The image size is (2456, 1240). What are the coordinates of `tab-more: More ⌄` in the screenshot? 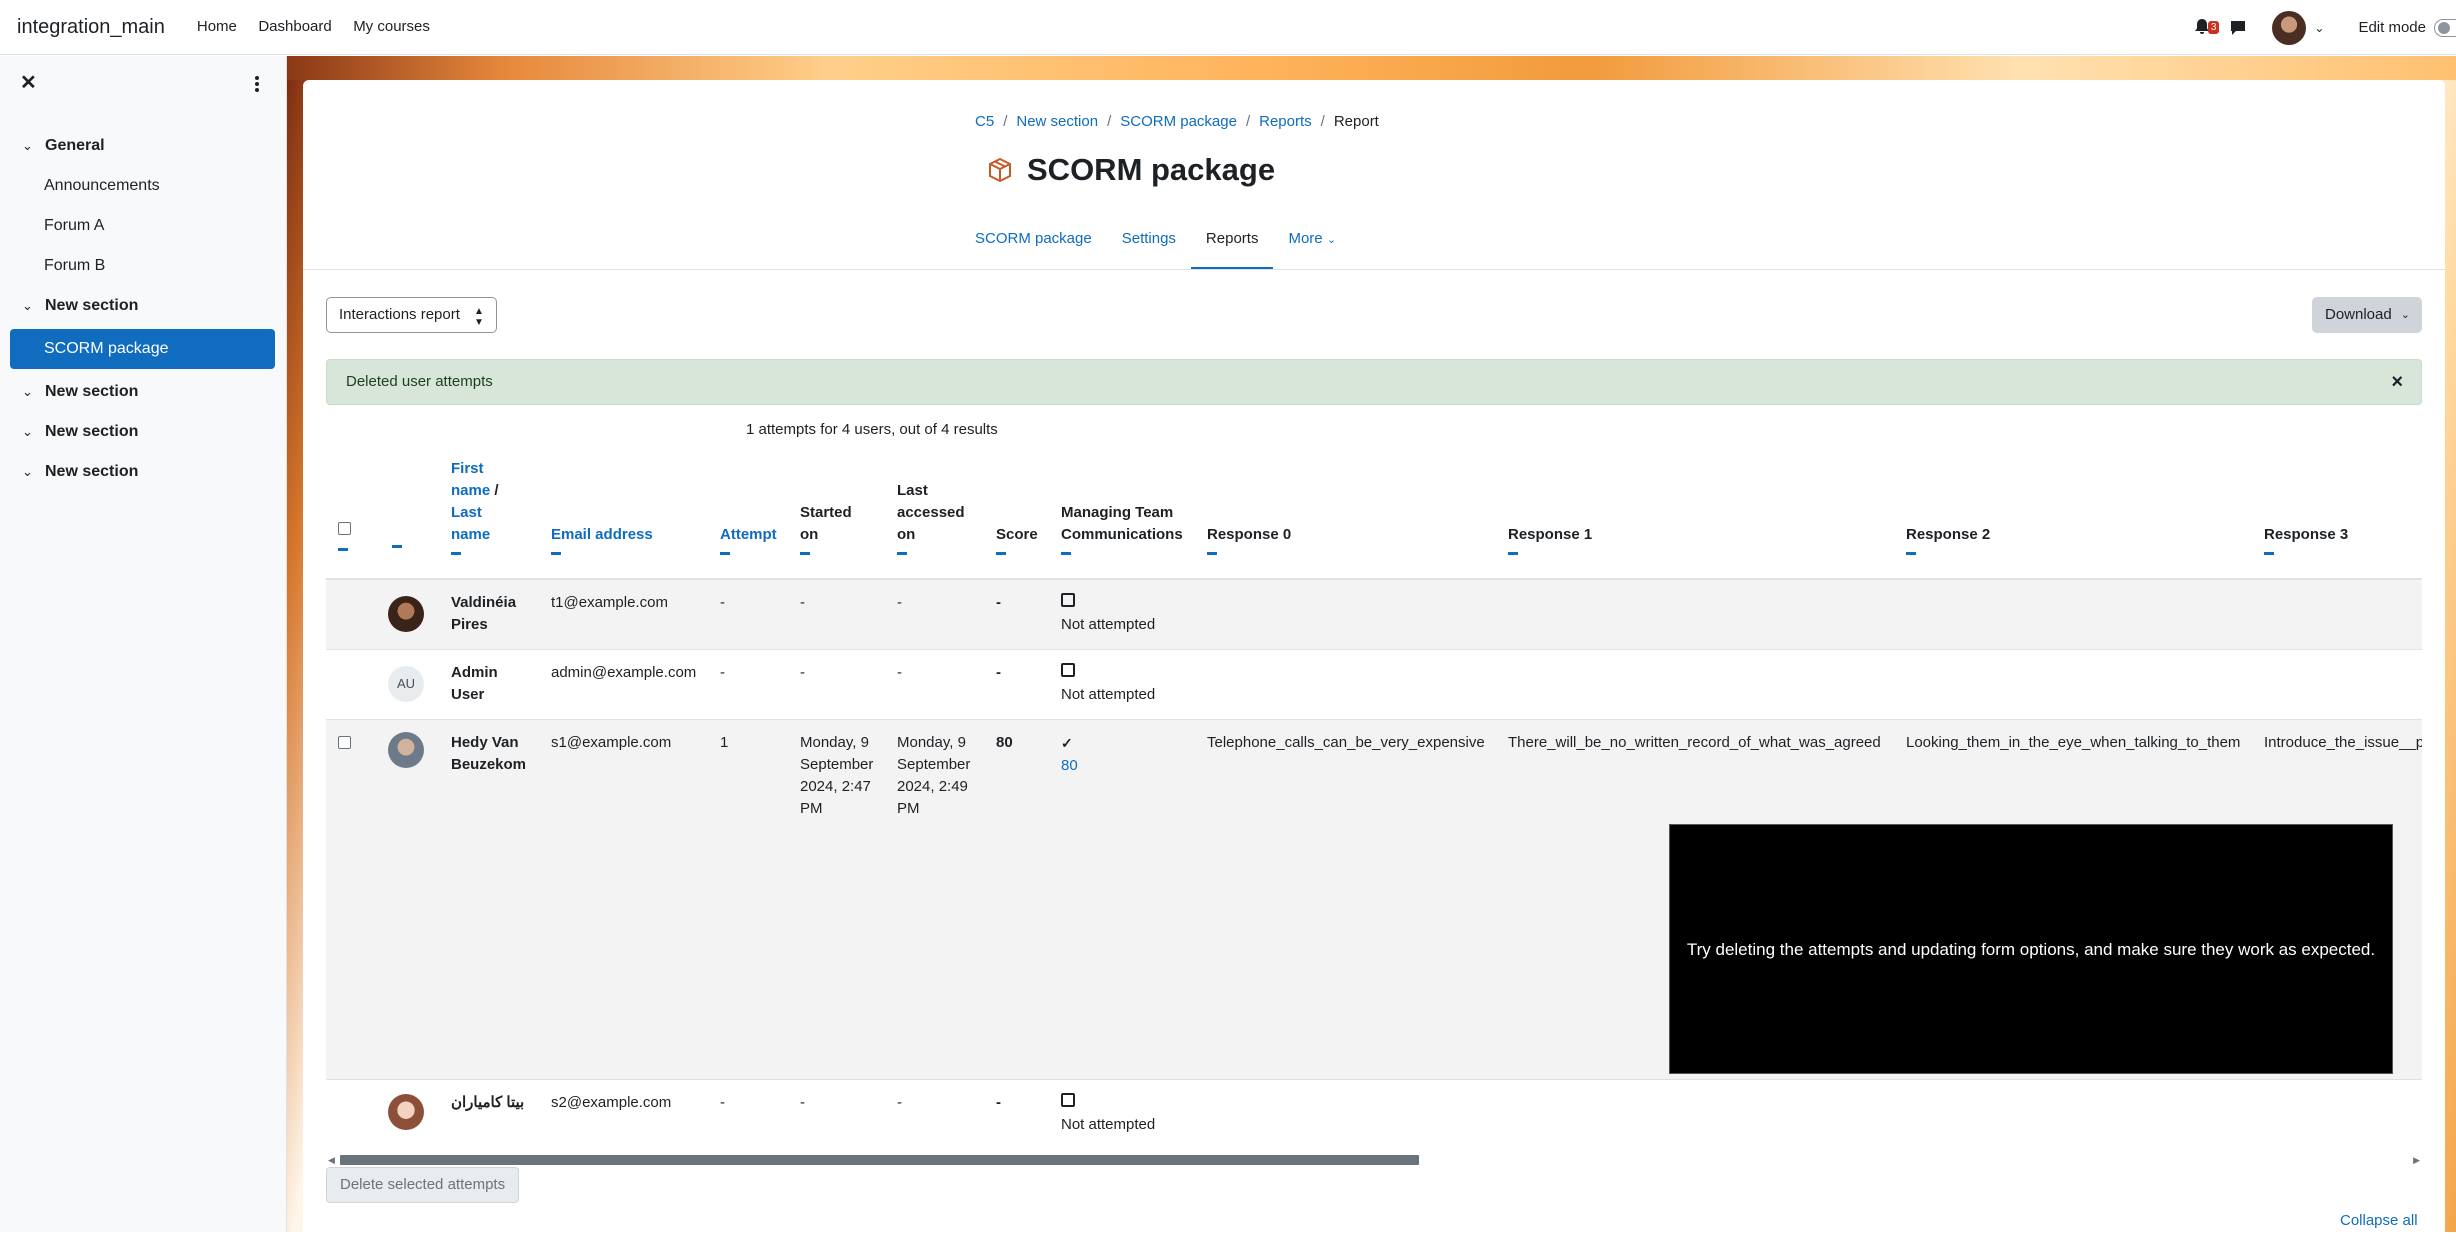 It's located at (1312, 245).